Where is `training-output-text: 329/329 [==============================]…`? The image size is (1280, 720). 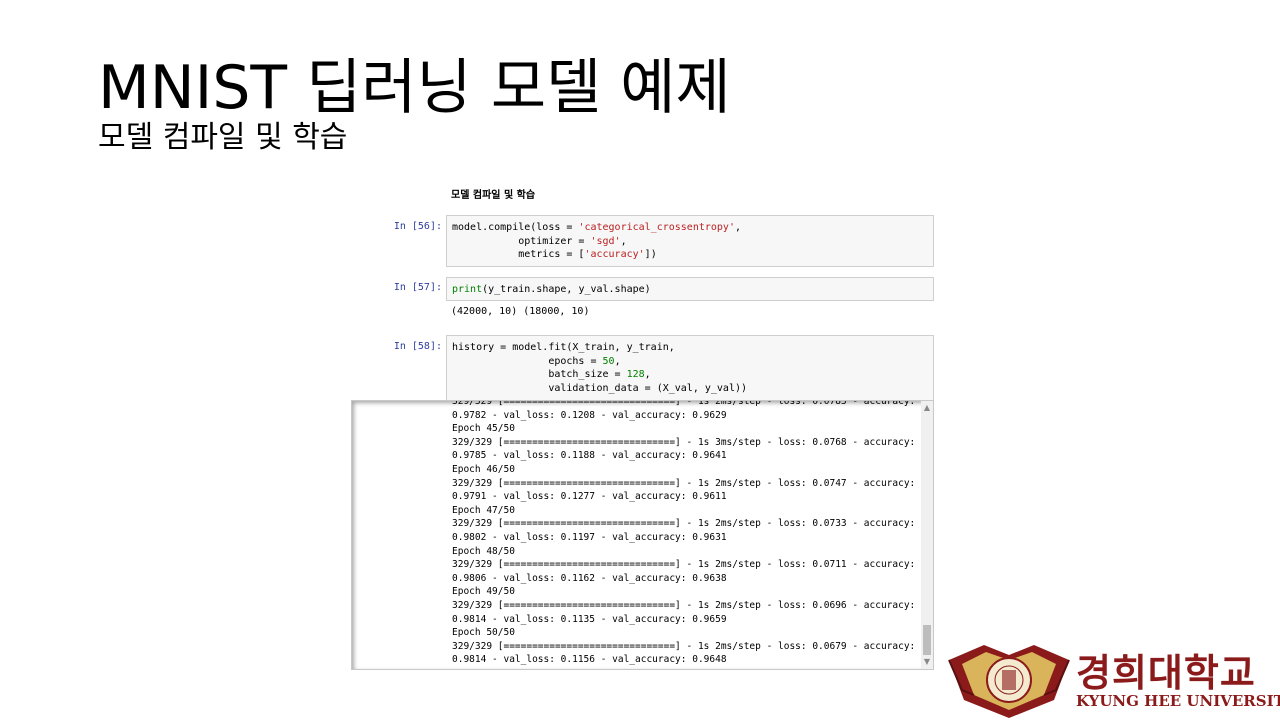 training-output-text: 329/329 [==============================]… is located at coordinates (684, 533).